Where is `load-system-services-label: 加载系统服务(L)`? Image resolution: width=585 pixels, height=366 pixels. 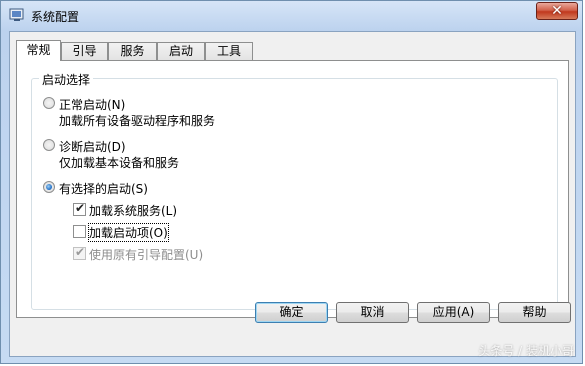 load-system-services-label: 加载系统服务(L) is located at coordinates (133, 211).